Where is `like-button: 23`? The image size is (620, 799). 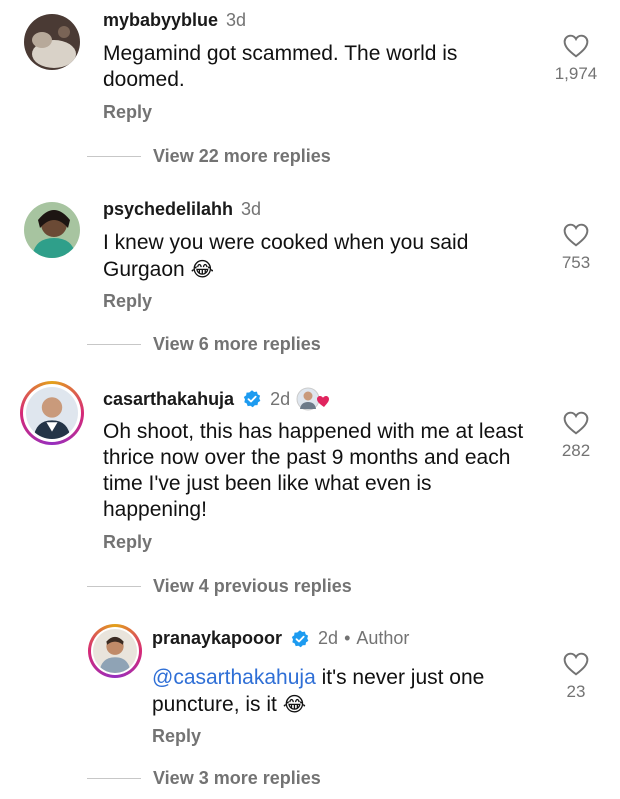
like-button: 23 is located at coordinates (576, 677).